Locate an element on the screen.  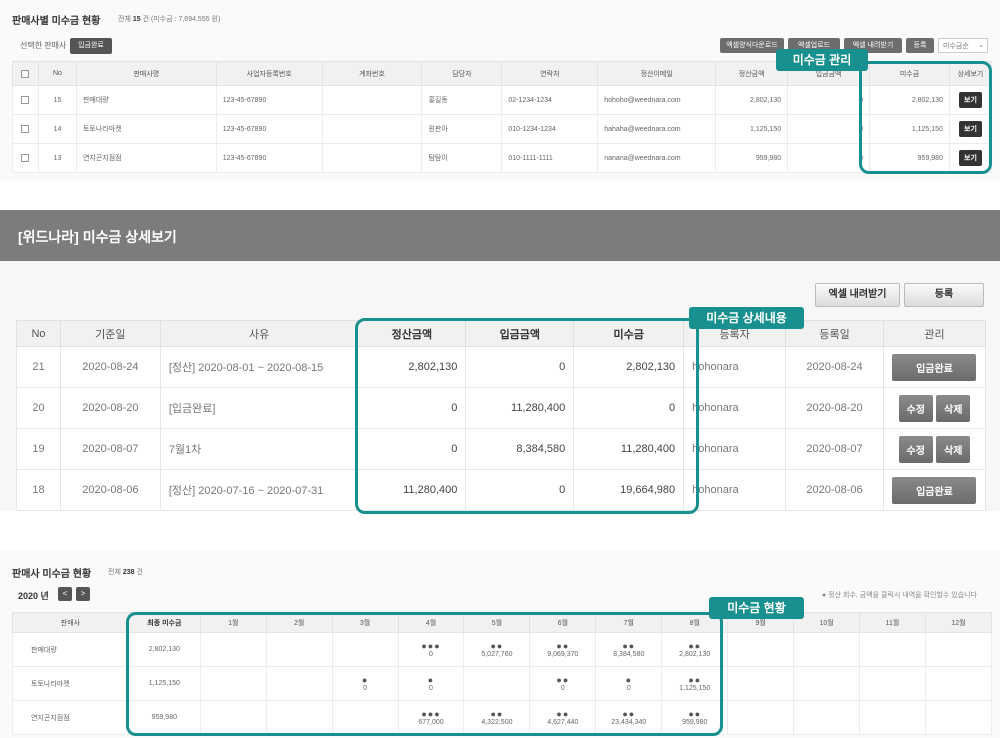
sort-select: 미수금순 ⌄ is located at coordinates (963, 45).